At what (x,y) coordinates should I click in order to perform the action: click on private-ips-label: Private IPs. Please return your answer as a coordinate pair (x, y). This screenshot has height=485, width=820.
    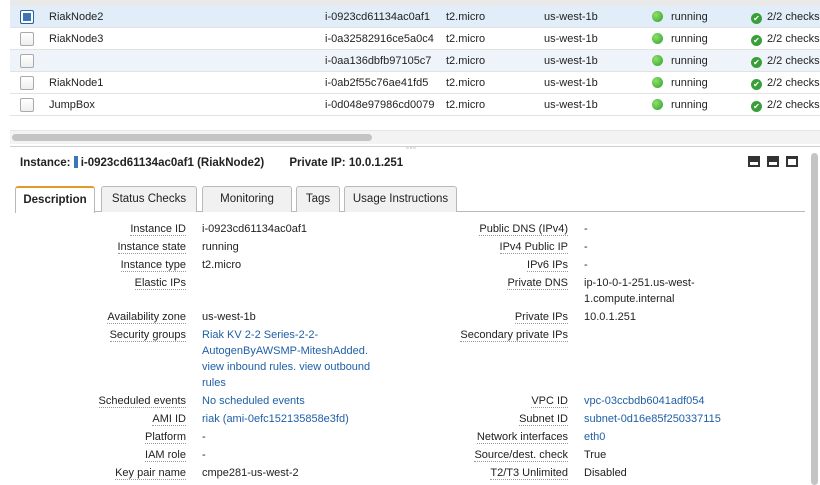
    Looking at the image, I should click on (541, 317).